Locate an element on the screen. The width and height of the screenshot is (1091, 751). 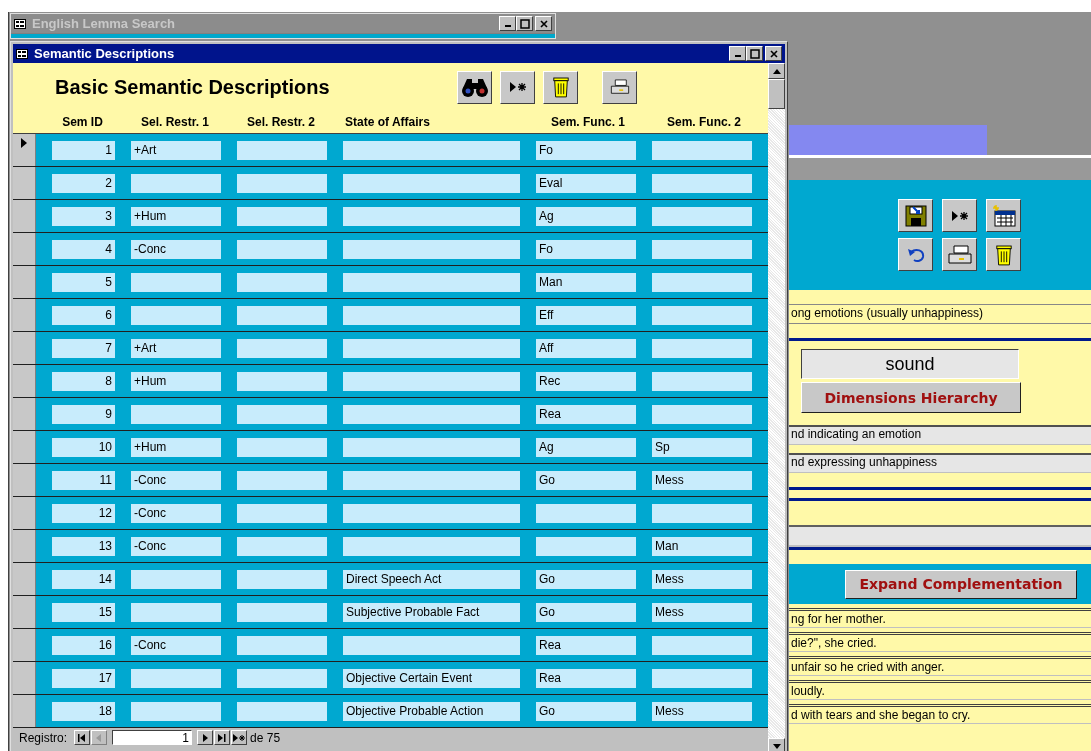
record-field: Eff is located at coordinates (586, 315).